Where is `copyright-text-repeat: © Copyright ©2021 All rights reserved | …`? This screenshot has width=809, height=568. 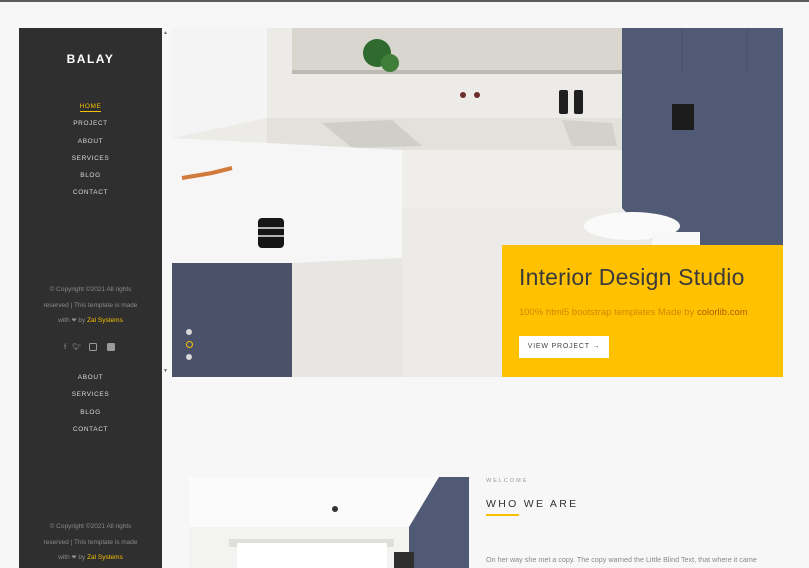
copyright-text-repeat: © Copyright ©2021 All rights reserved | … is located at coordinates (90, 542).